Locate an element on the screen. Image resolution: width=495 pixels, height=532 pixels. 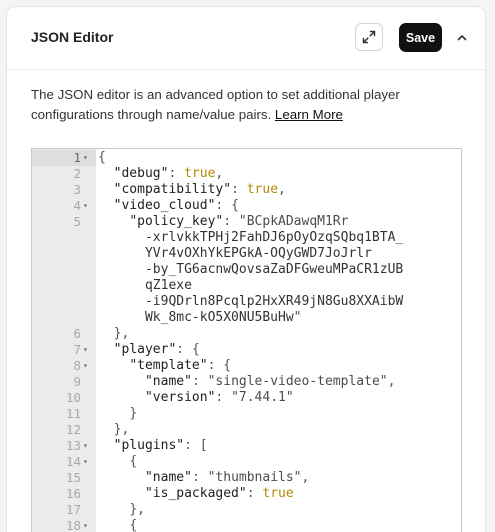
chevron-up-icon is located at coordinates (462, 38).